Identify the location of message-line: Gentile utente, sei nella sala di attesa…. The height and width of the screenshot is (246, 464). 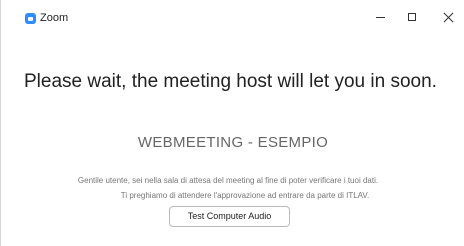
(228, 180).